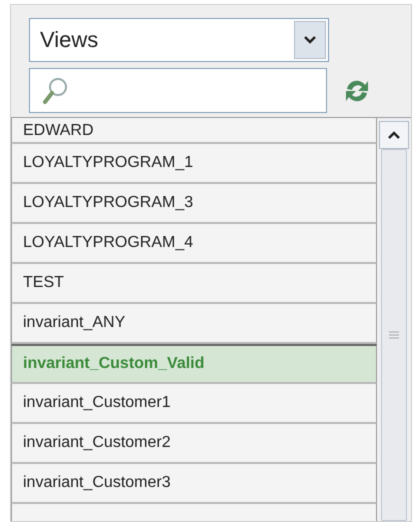  I want to click on scroll-thumb, so click(394, 335).